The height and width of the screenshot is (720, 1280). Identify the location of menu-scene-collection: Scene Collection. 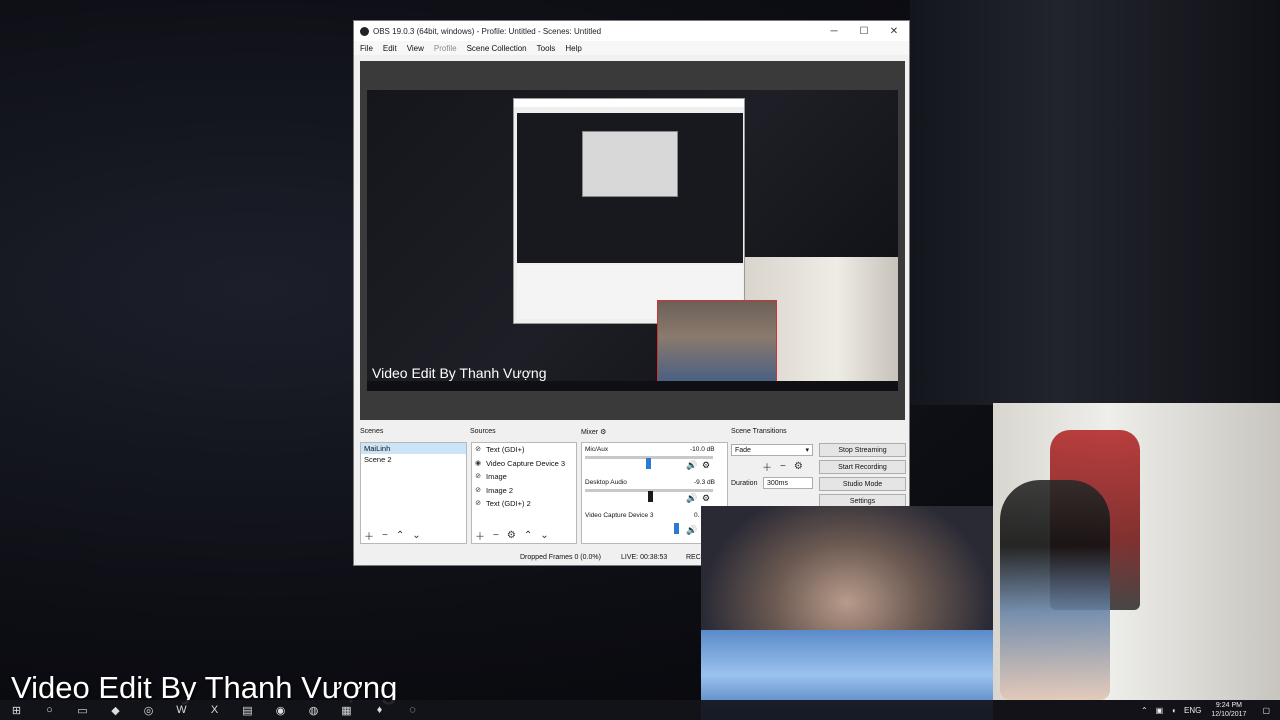
(497, 48).